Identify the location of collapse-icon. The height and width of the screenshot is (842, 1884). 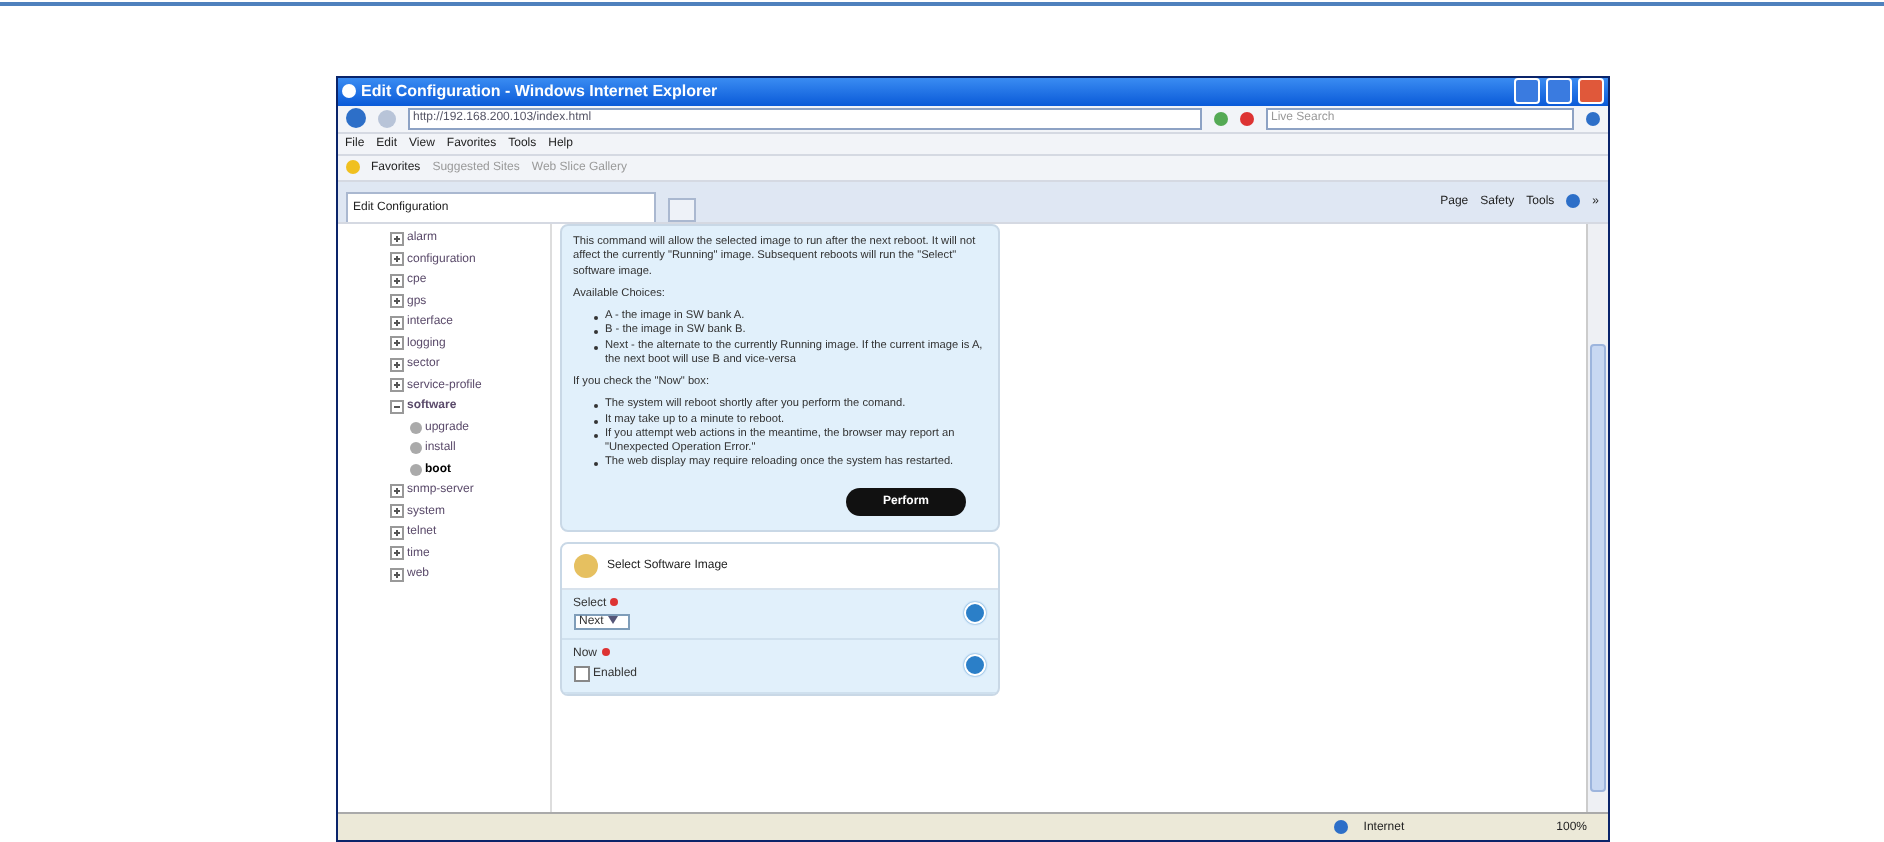
(396, 406).